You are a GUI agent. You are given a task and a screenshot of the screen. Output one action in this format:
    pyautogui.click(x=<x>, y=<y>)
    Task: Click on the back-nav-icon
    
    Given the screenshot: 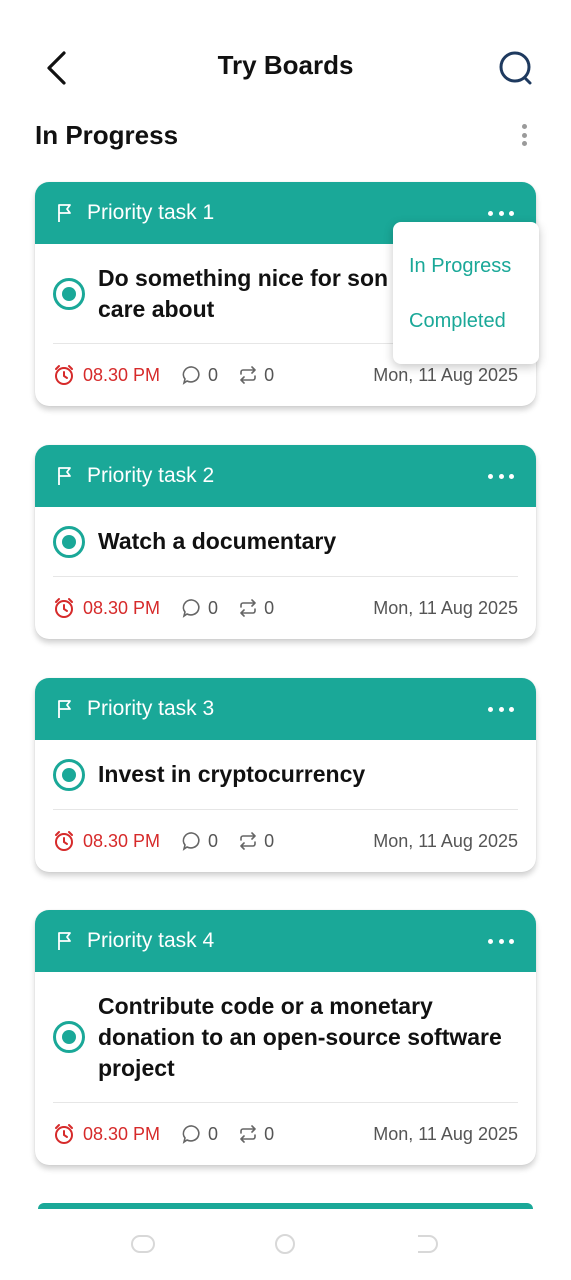 What is the action you would take?
    pyautogui.click(x=427, y=1244)
    